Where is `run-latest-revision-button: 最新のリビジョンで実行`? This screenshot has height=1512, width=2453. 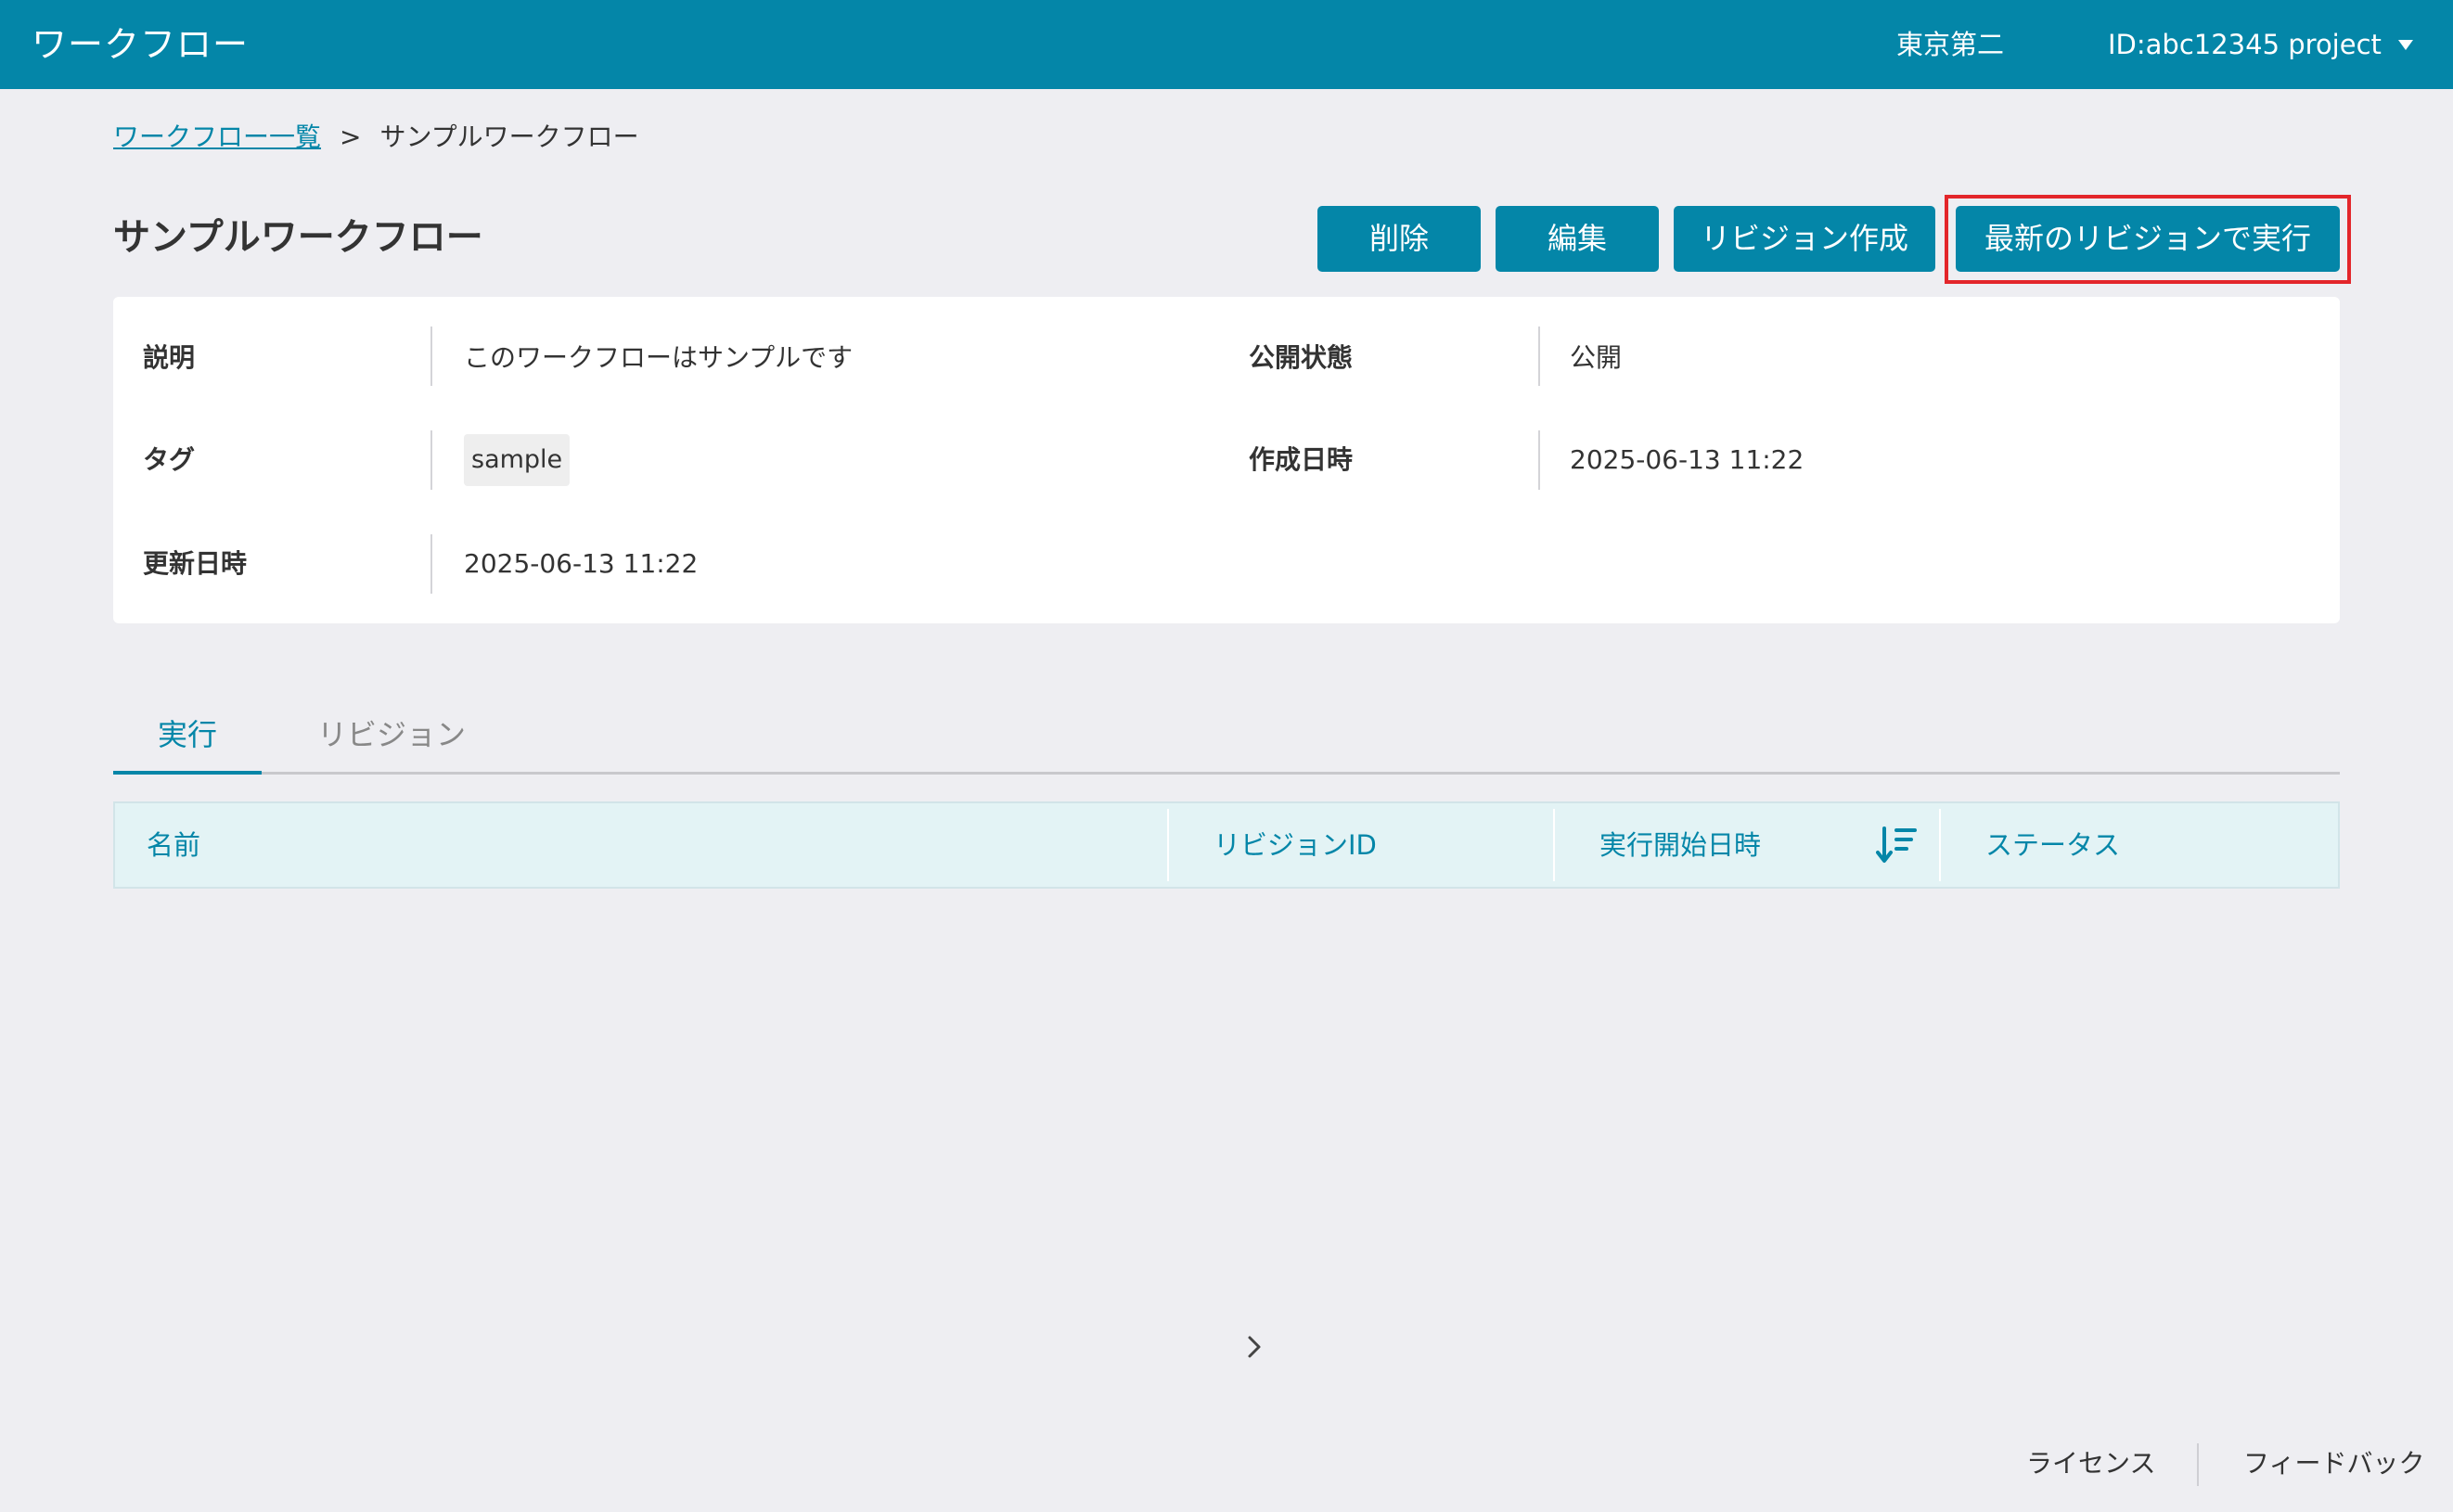 run-latest-revision-button: 最新のリビジョンで実行 is located at coordinates (2148, 239).